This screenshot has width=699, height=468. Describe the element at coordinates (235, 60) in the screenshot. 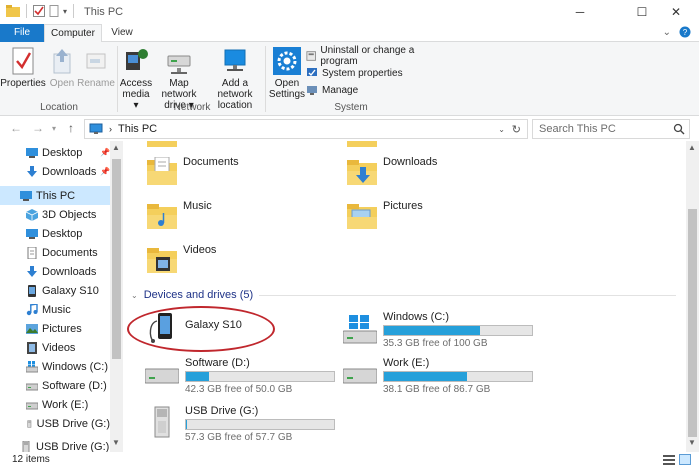

I see `network-location-icon` at that location.